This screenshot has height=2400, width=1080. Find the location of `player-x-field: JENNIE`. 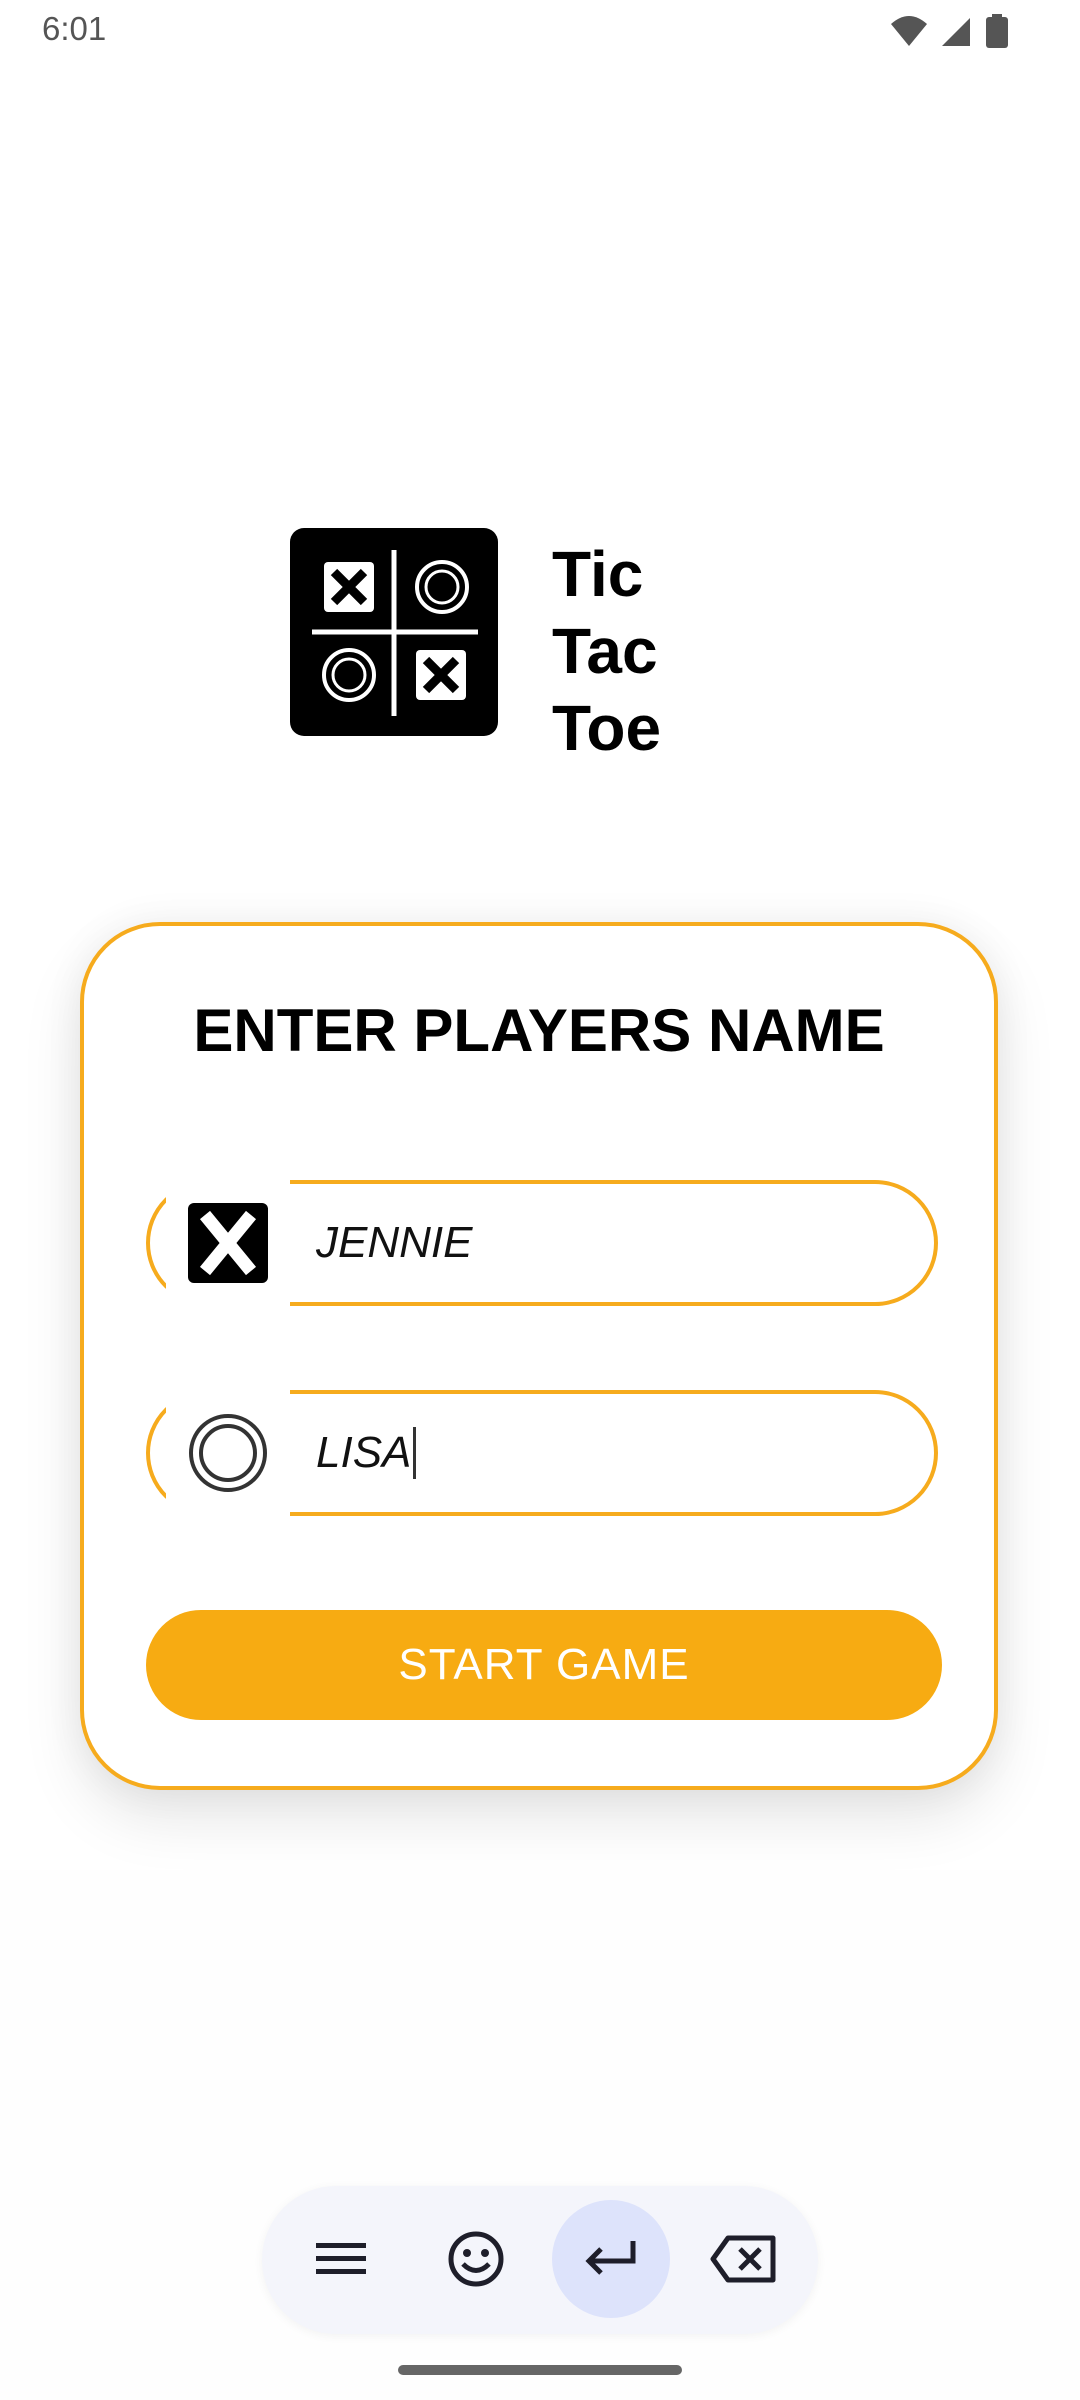

player-x-field: JENNIE is located at coordinates (542, 1243).